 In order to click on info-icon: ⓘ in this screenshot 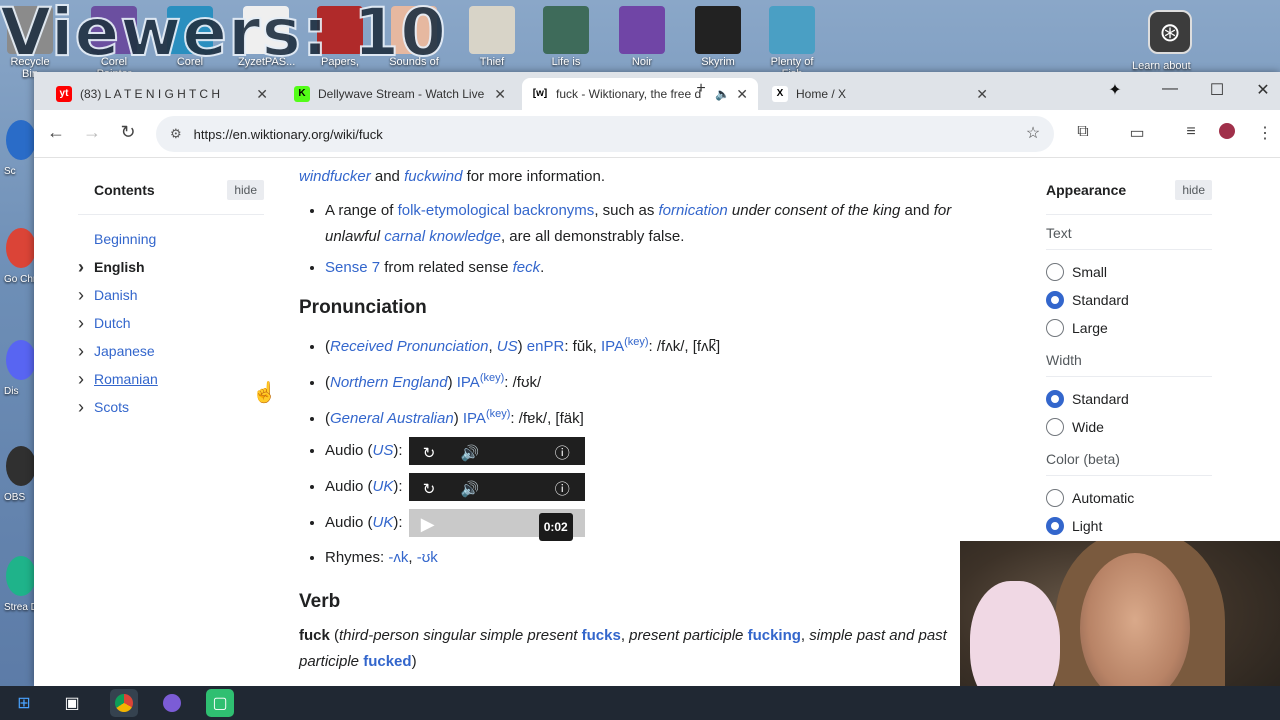, I will do `click(562, 454)`.